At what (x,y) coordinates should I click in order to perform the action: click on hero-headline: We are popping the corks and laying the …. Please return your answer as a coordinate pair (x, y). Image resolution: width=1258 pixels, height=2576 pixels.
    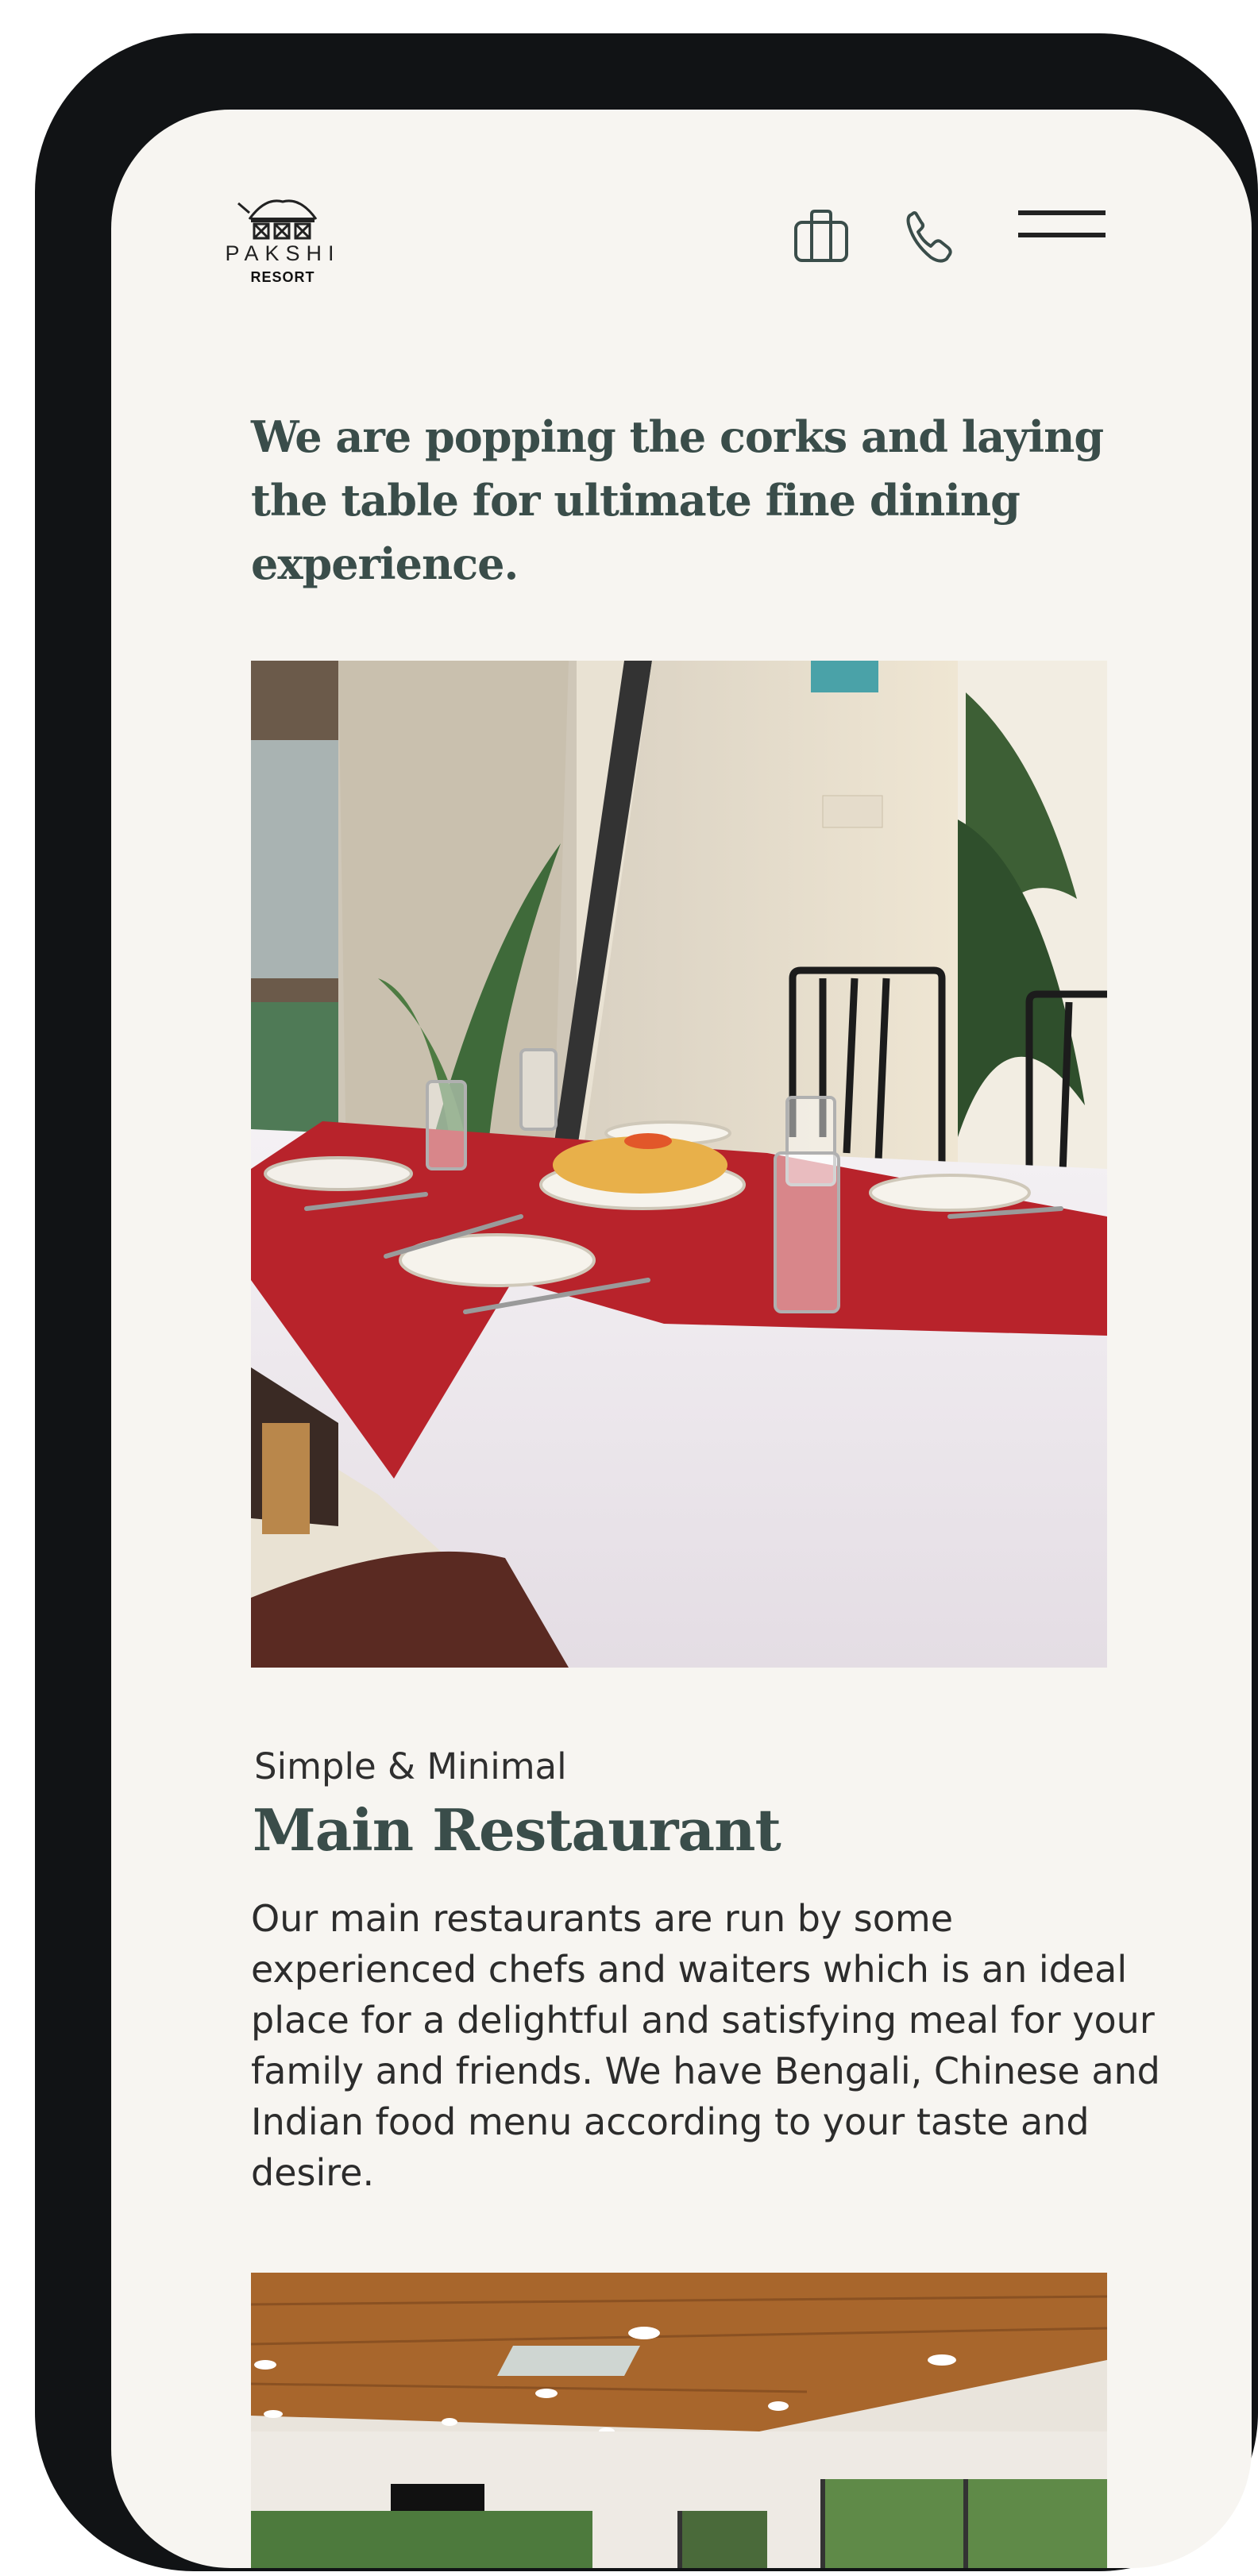
    Looking at the image, I should click on (678, 500).